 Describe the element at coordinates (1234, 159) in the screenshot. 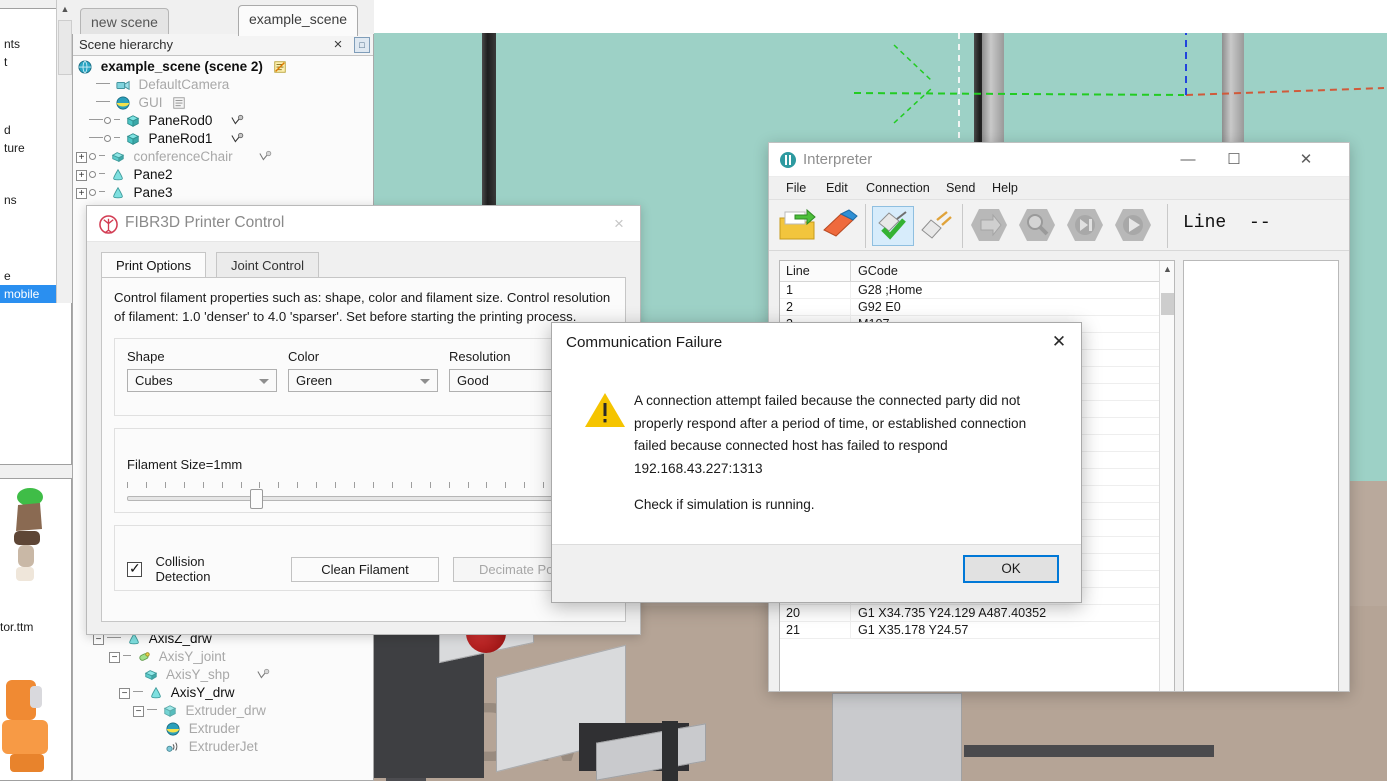

I see `maximize-button: ☐` at that location.